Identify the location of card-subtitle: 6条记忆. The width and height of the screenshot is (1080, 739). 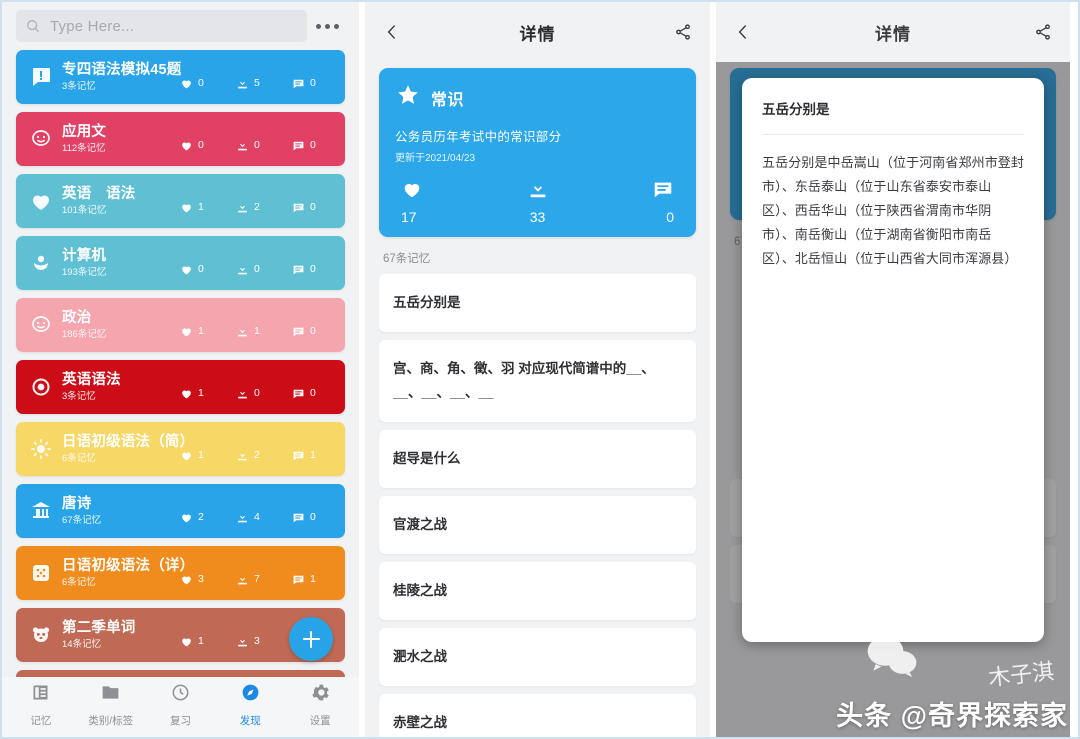
(79, 458).